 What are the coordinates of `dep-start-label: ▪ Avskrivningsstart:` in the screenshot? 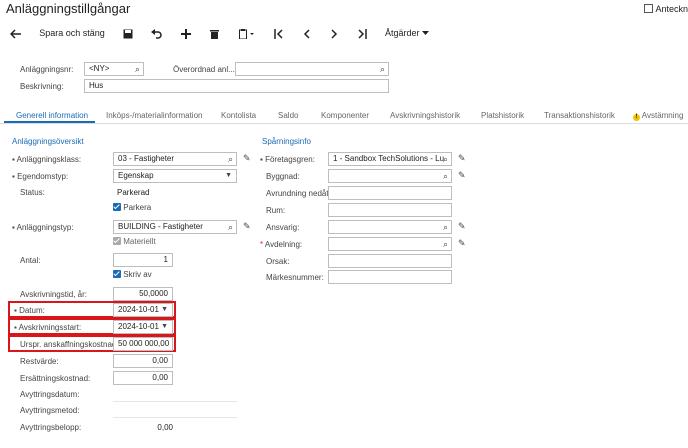 It's located at (47, 327).